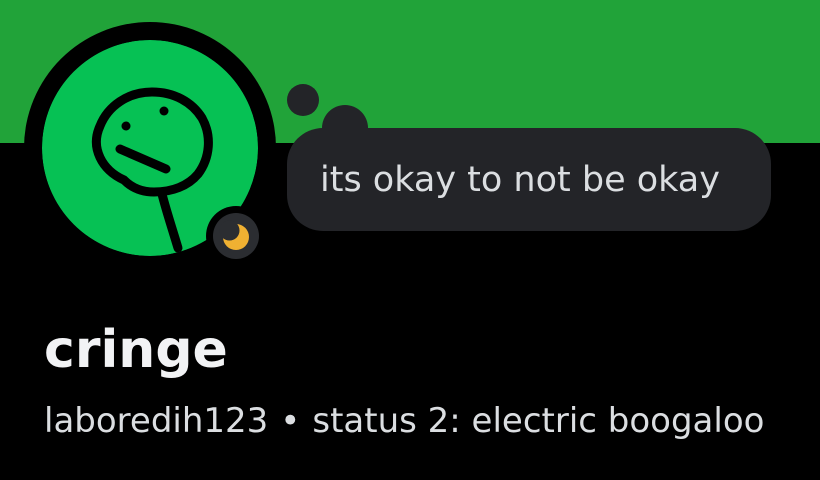  I want to click on left-eye, so click(126, 126).